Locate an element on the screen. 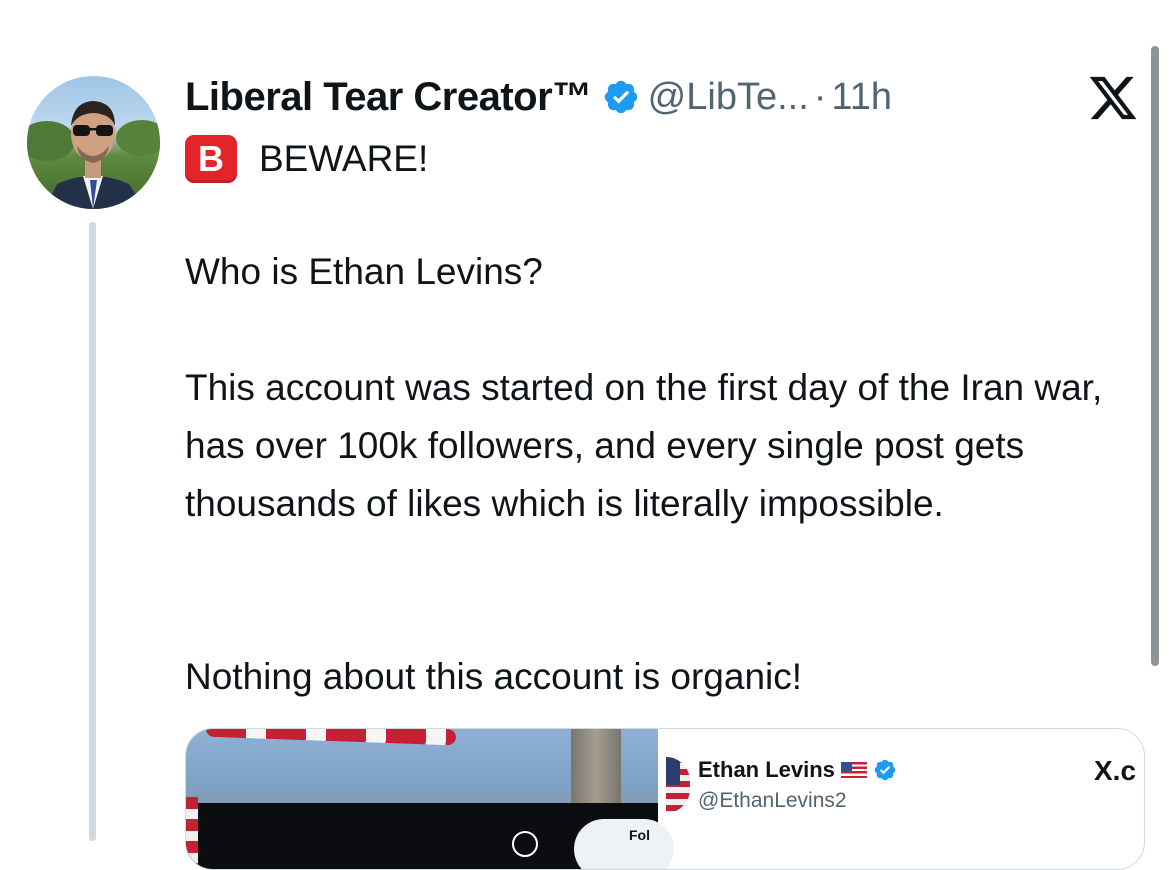  avatar-portrait is located at coordinates (93, 155).